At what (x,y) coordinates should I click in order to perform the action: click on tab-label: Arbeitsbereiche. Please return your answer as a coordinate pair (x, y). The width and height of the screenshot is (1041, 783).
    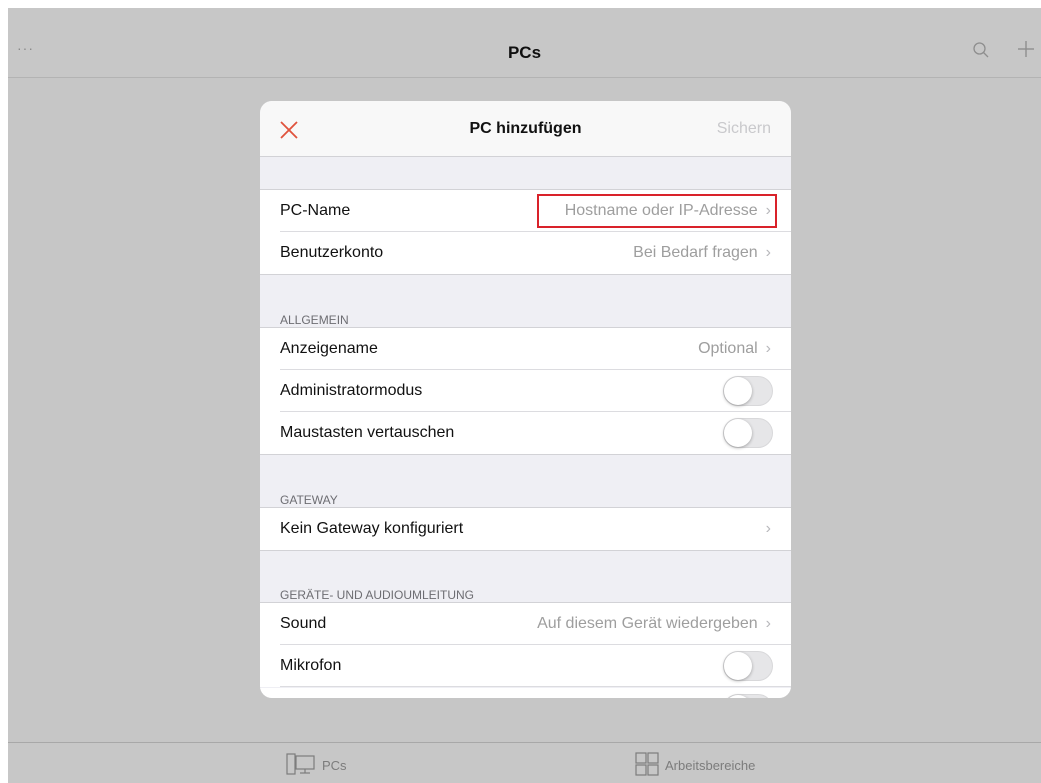
    Looking at the image, I should click on (710, 765).